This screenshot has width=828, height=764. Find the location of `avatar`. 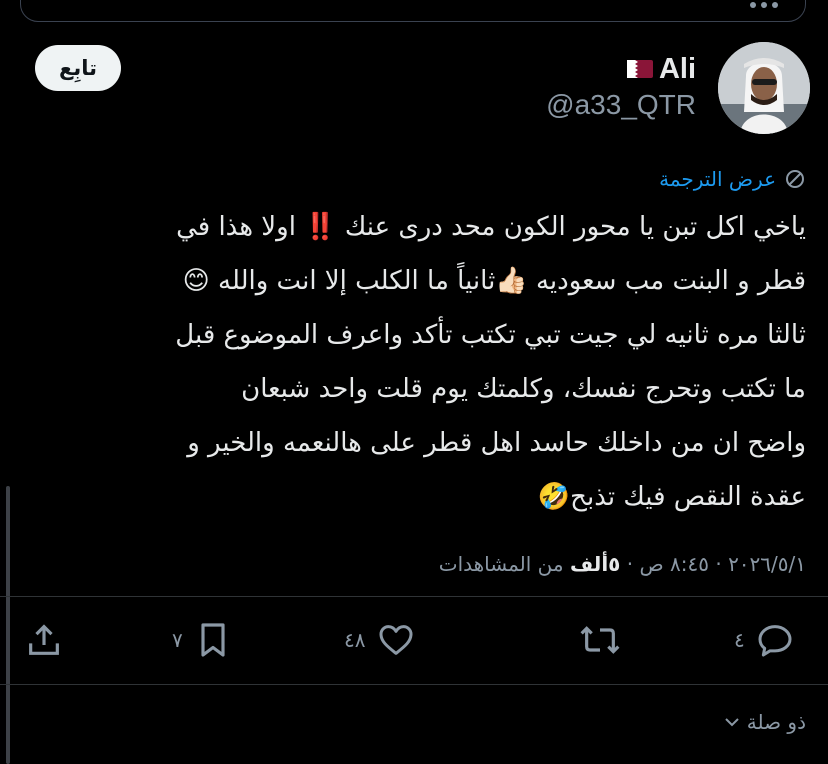

avatar is located at coordinates (764, 88).